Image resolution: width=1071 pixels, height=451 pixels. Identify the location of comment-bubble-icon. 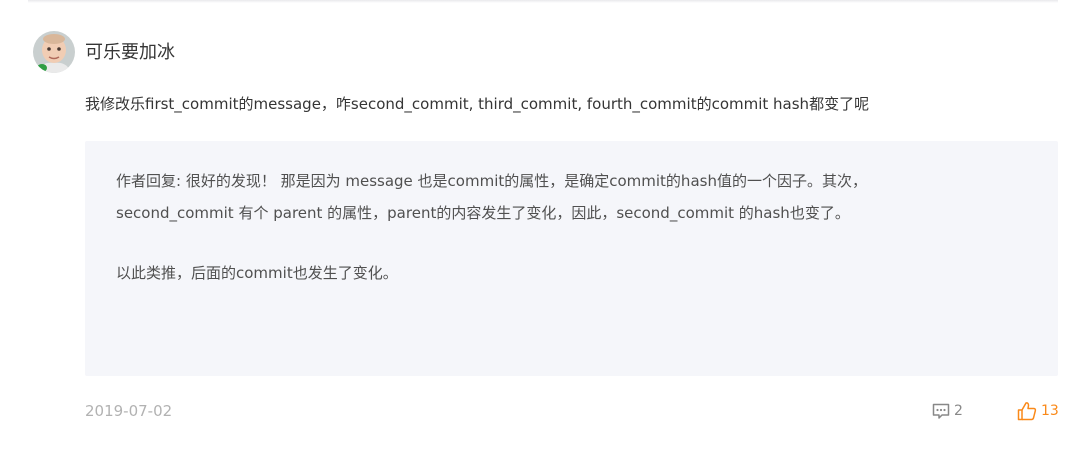
(941, 411).